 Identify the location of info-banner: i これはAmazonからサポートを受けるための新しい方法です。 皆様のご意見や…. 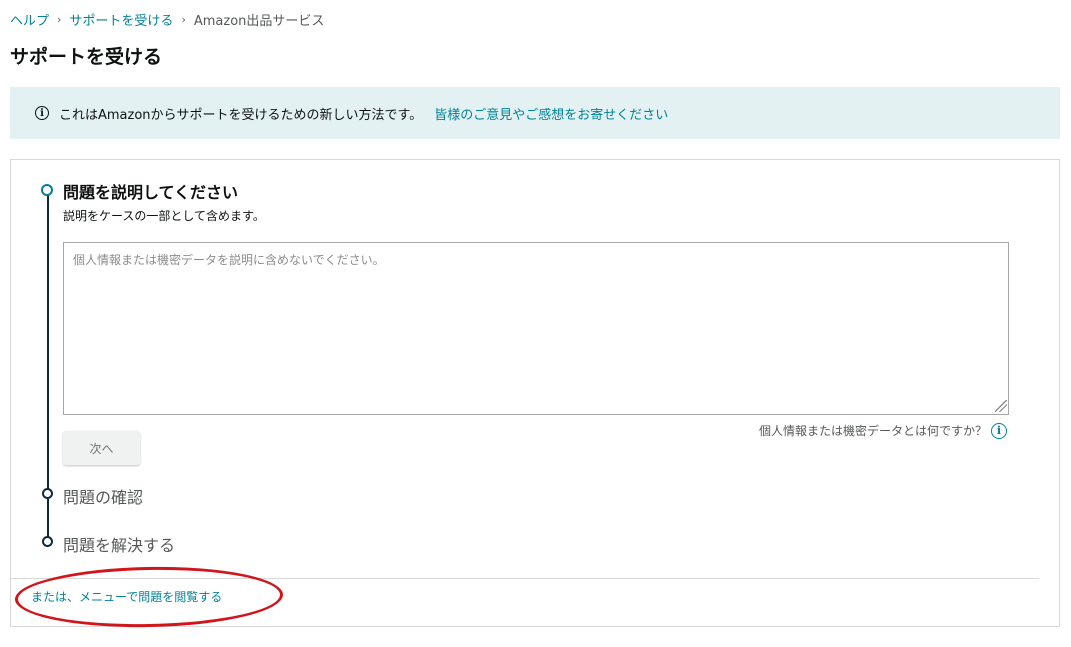
(535, 113).